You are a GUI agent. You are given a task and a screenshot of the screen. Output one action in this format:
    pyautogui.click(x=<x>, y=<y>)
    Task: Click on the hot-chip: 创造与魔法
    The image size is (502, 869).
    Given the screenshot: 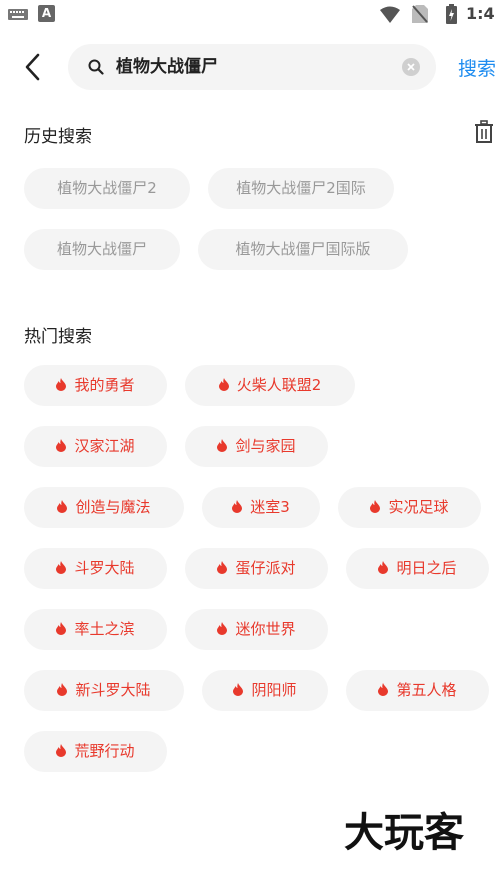 What is the action you would take?
    pyautogui.click(x=104, y=507)
    